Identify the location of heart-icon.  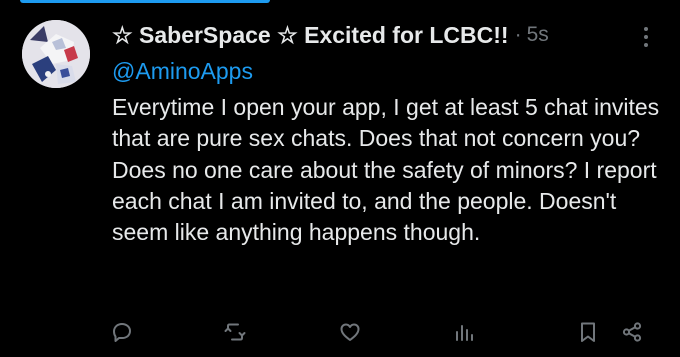
(350, 332).